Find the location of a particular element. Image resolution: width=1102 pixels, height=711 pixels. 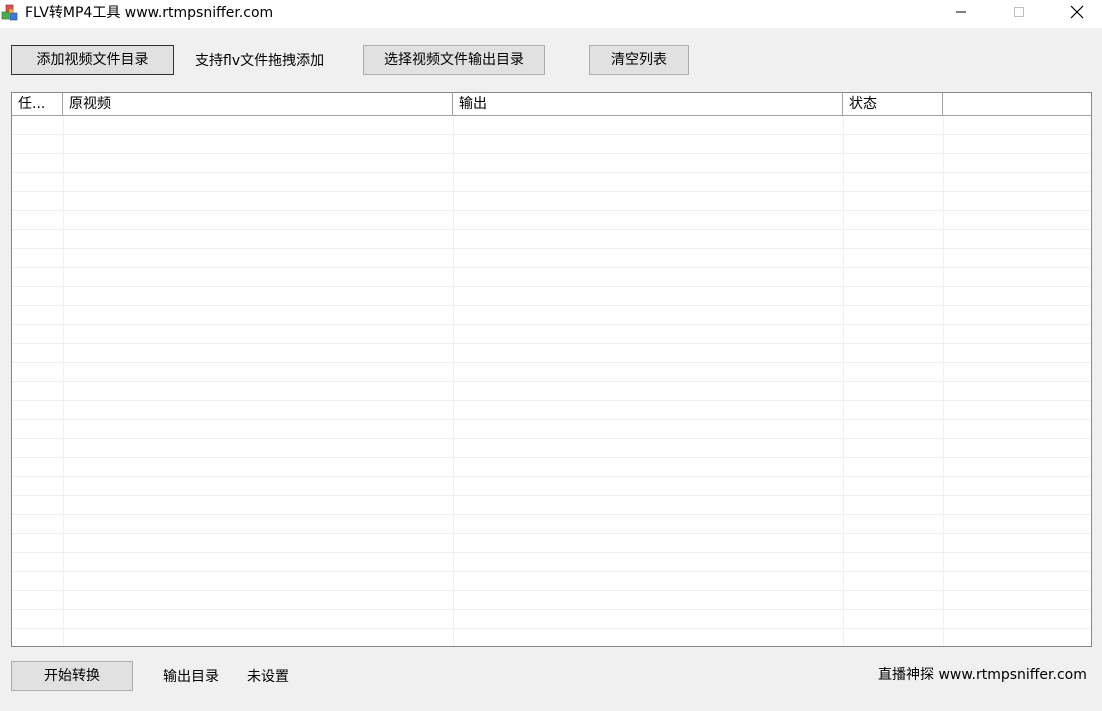

add-video-dir-button: 添加视频文件目录 is located at coordinates (92, 60).